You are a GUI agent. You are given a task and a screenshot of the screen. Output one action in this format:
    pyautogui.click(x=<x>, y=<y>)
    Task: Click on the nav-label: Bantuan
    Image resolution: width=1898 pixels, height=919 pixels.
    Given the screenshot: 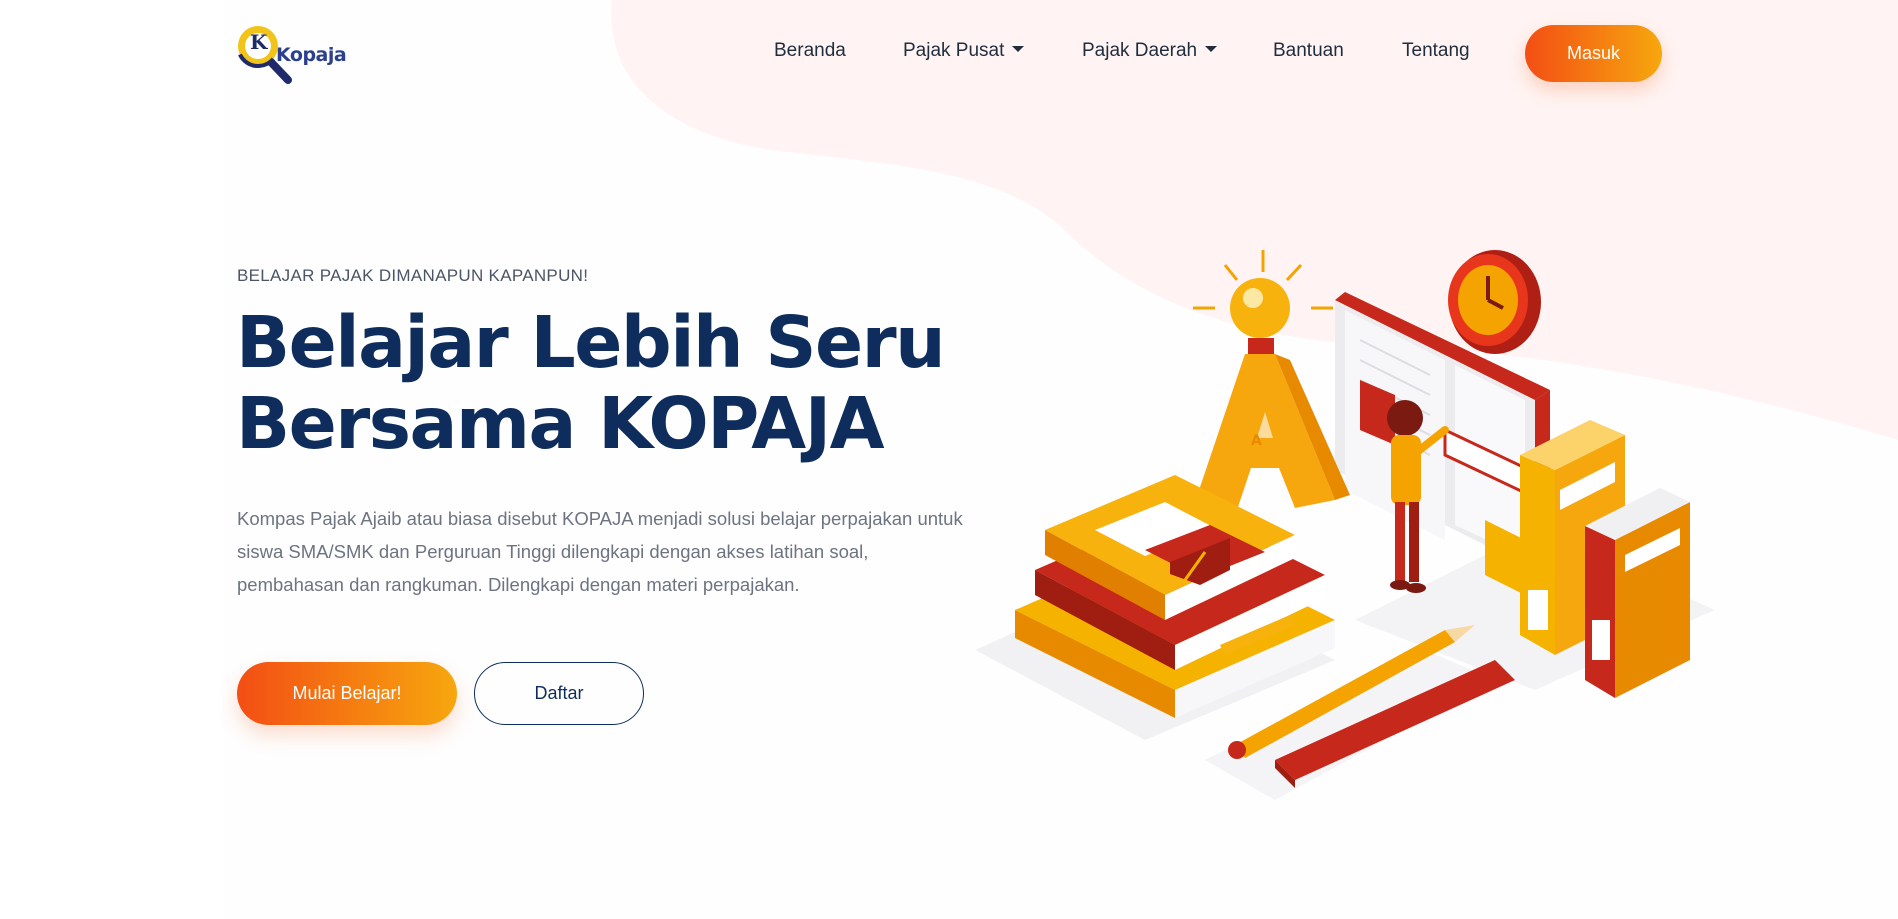 What is the action you would take?
    pyautogui.click(x=1308, y=50)
    